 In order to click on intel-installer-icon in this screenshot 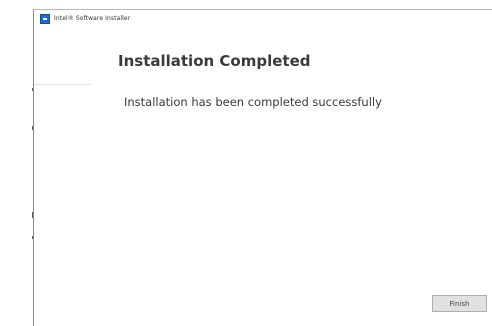, I will do `click(45, 19)`.